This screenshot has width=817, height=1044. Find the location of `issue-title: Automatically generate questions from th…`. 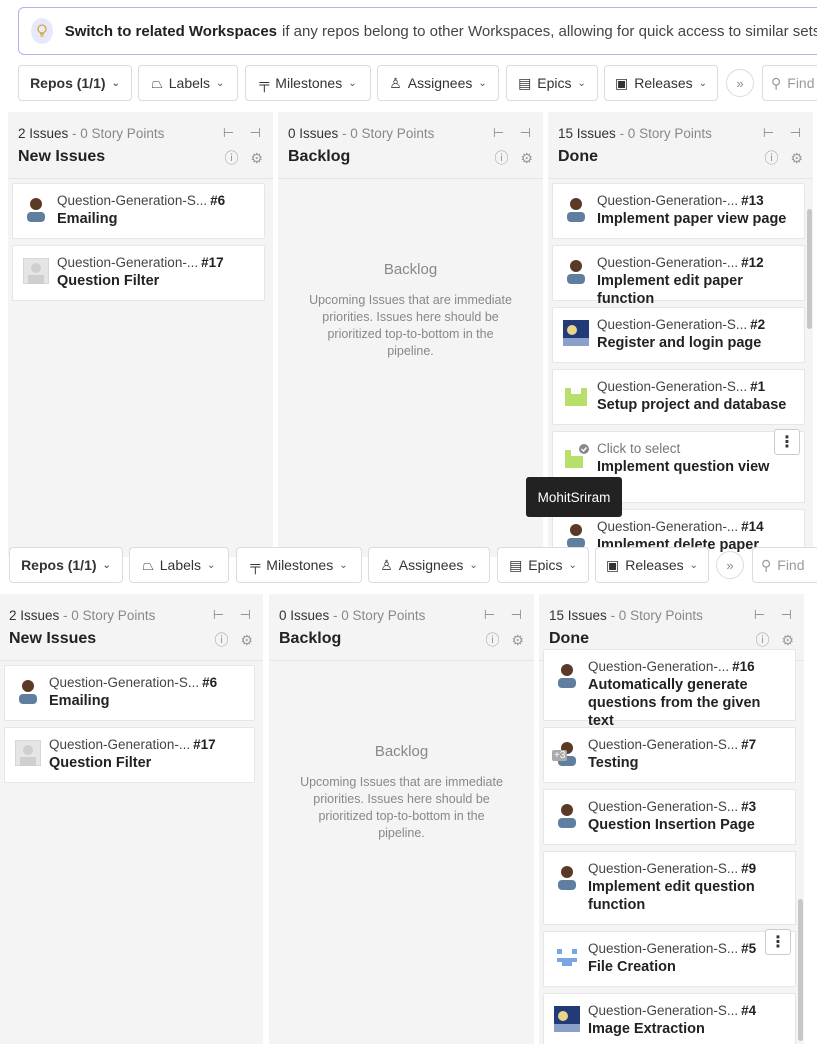

issue-title: Automatically generate questions from th… is located at coordinates (674, 703).